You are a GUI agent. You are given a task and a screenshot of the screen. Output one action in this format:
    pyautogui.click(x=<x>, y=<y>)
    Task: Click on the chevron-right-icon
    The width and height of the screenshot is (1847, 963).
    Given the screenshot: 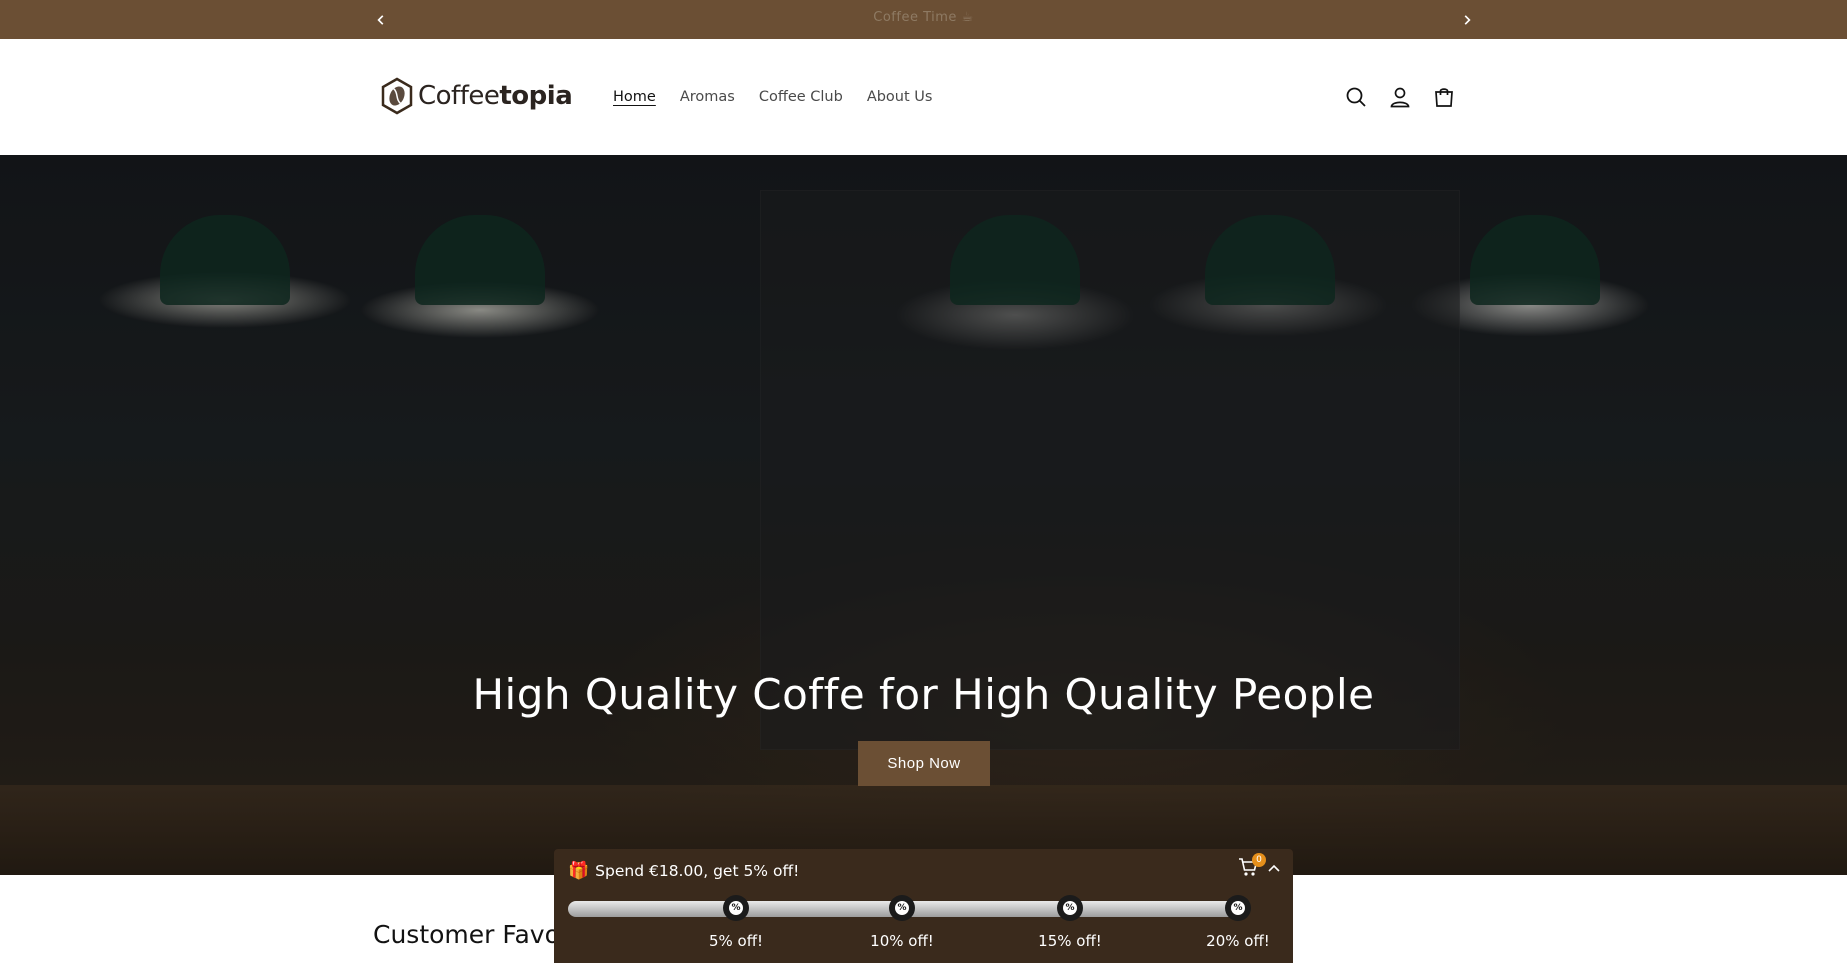 What is the action you would take?
    pyautogui.click(x=1467, y=19)
    